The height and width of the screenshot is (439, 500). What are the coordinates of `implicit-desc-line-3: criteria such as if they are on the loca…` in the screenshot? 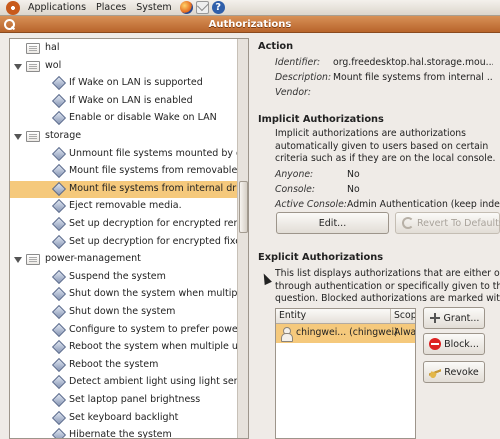 It's located at (385, 158).